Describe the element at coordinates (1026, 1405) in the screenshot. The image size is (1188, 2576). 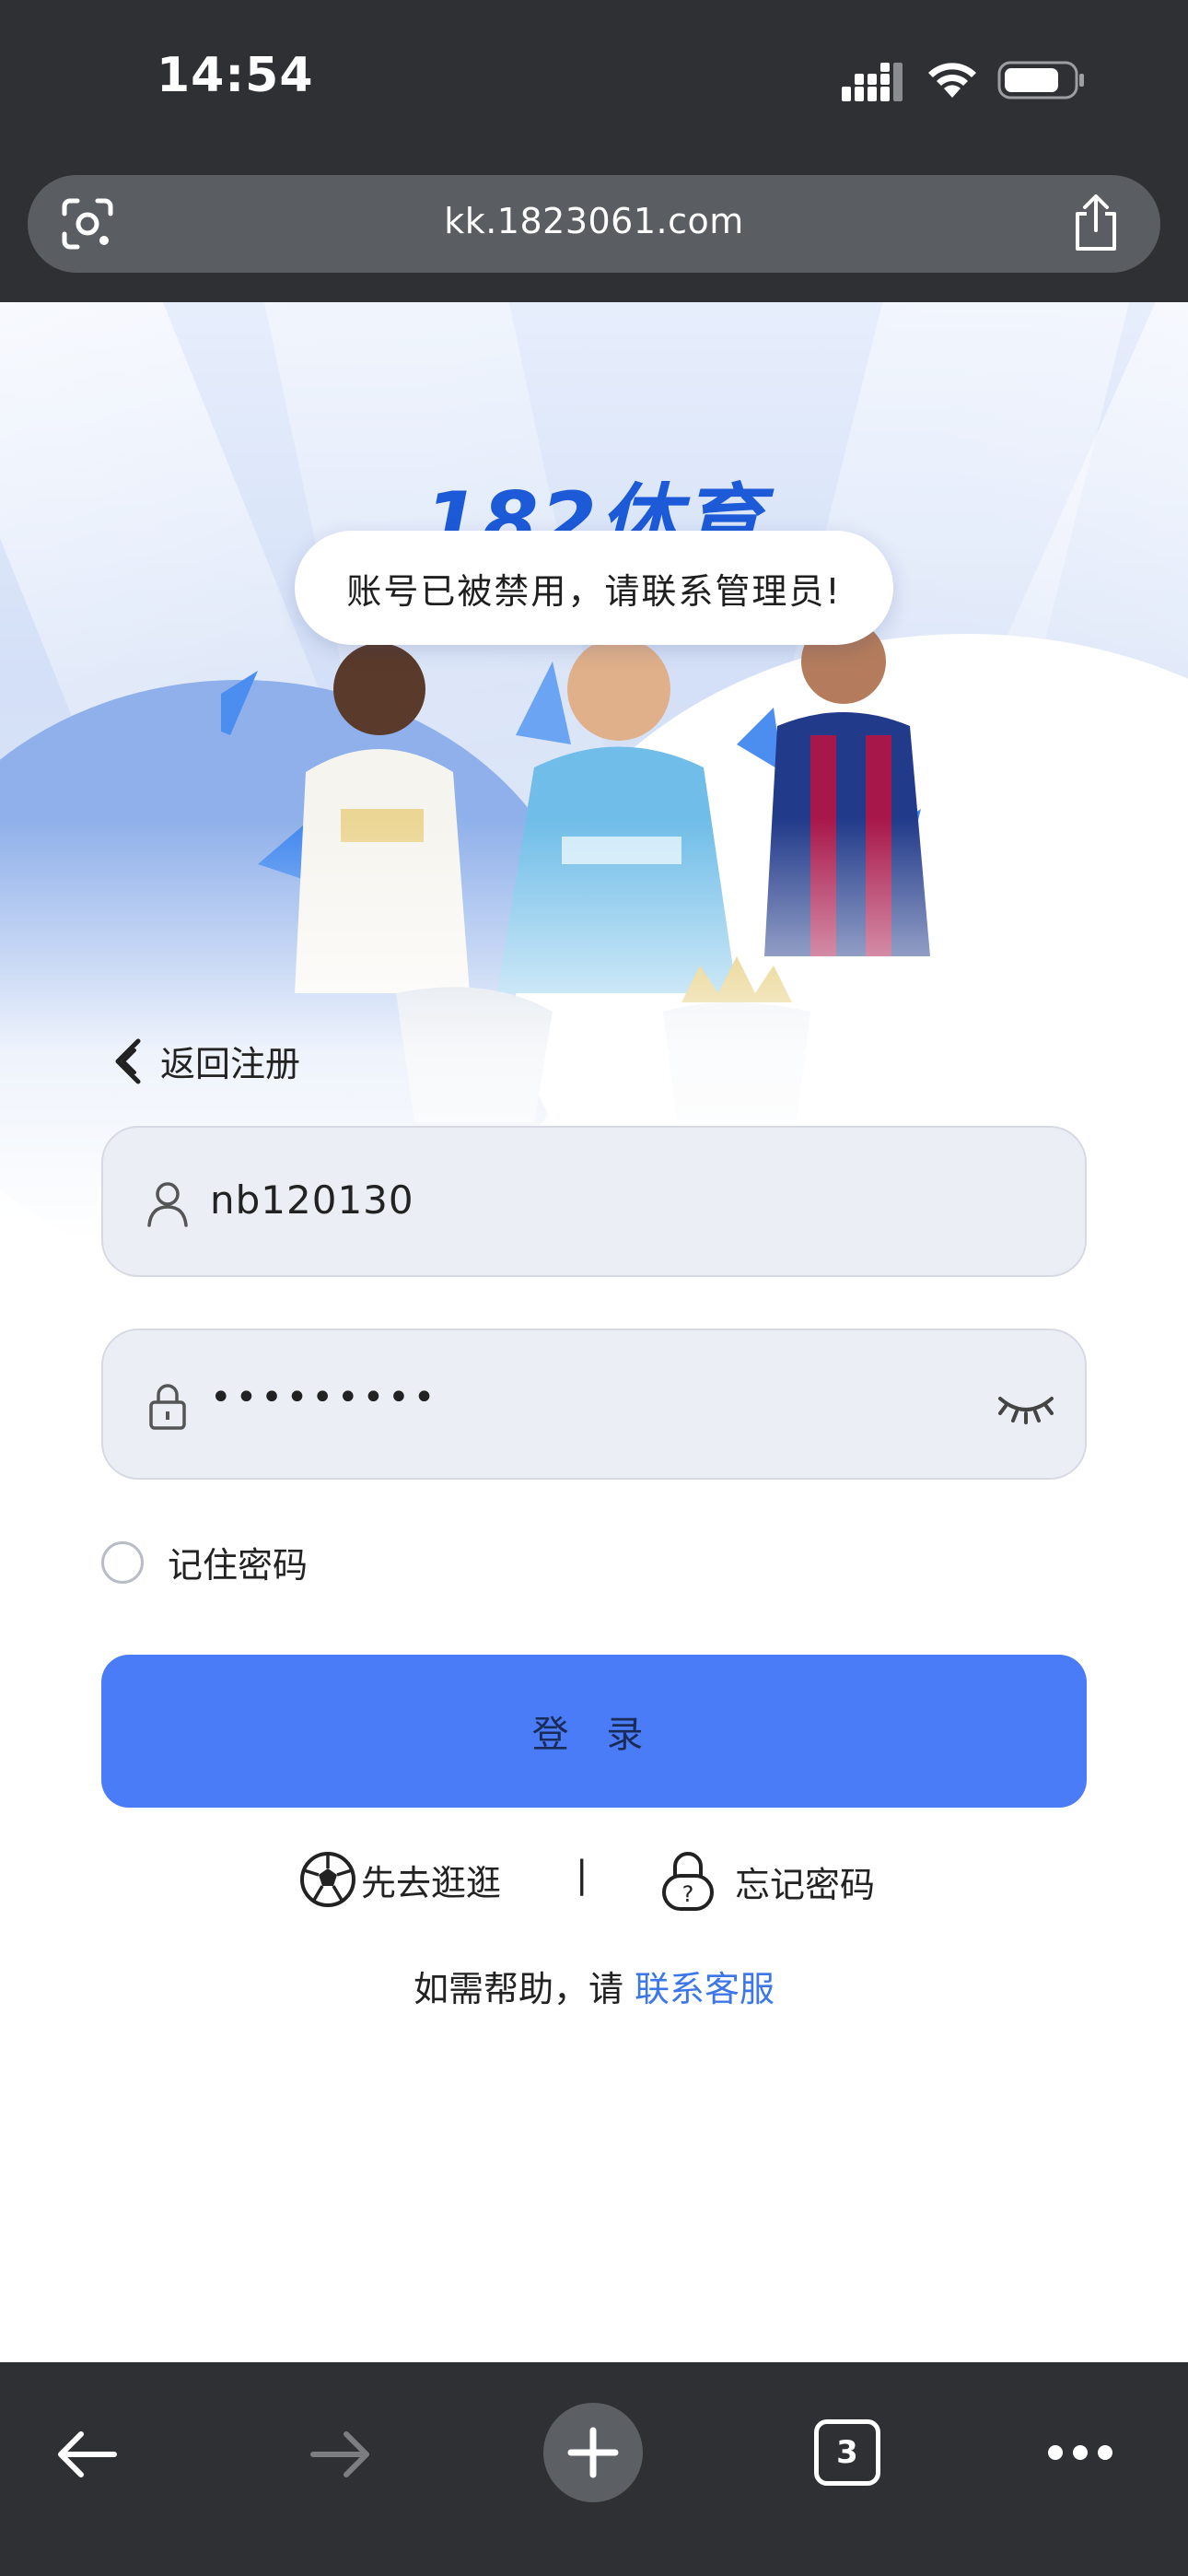
I see `eye-closed-icon` at that location.